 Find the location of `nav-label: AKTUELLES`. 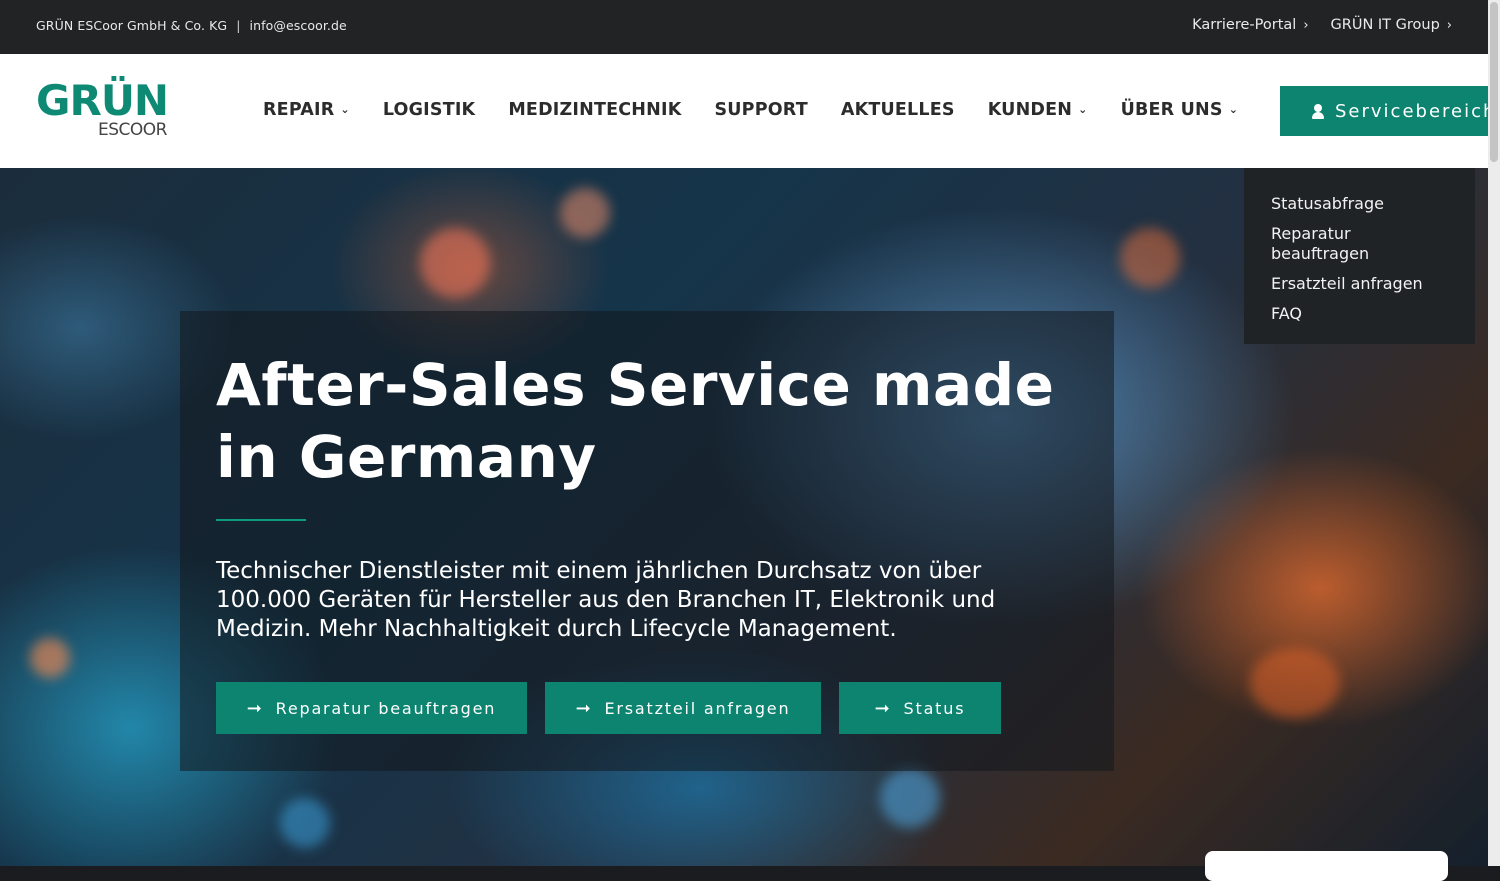

nav-label: AKTUELLES is located at coordinates (897, 110).